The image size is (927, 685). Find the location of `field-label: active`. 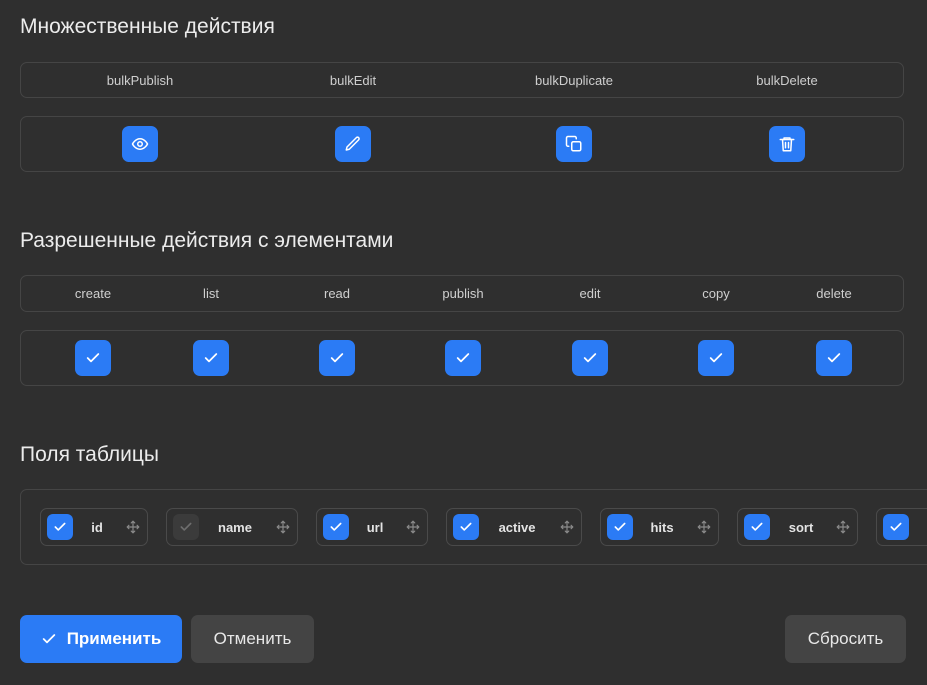

field-label: active is located at coordinates (517, 527).